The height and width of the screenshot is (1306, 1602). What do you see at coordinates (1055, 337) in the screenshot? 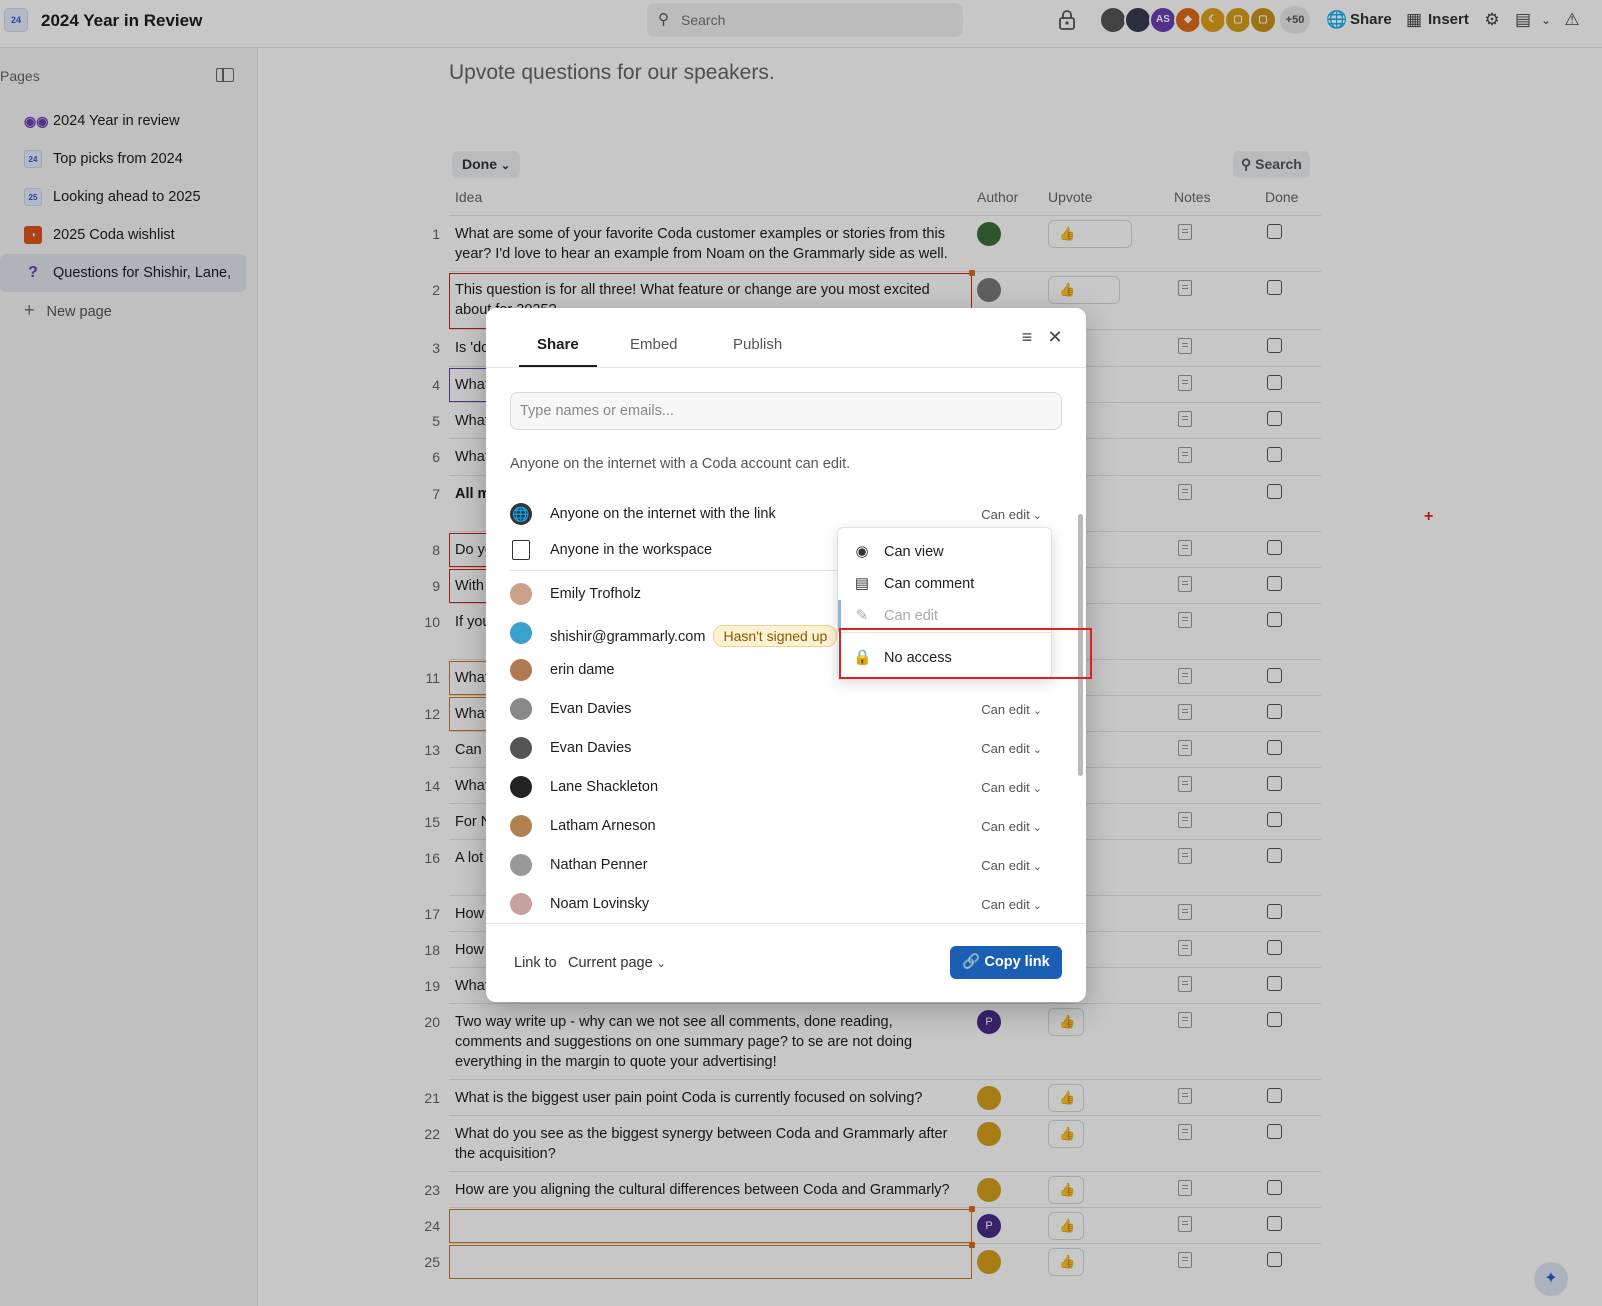
I see `close-icon: ✕` at bounding box center [1055, 337].